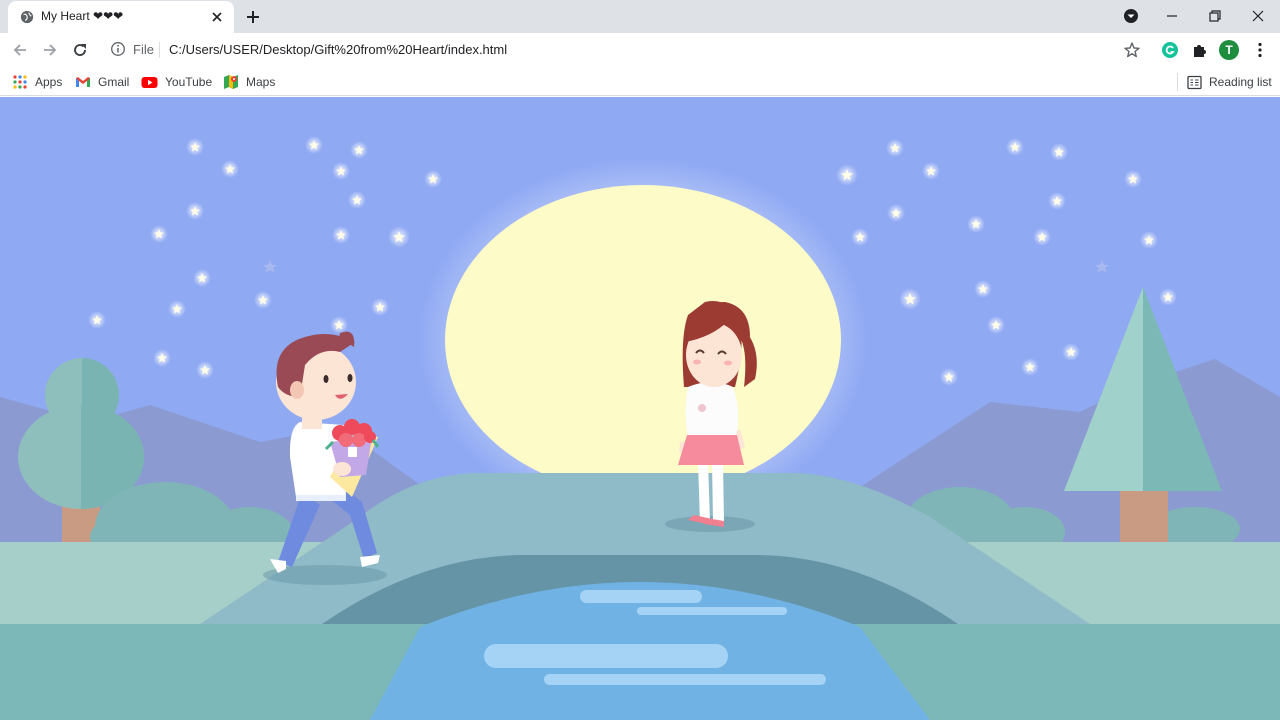 The height and width of the screenshot is (720, 1280). Describe the element at coordinates (253, 17) in the screenshot. I see `new-tab-icon` at that location.